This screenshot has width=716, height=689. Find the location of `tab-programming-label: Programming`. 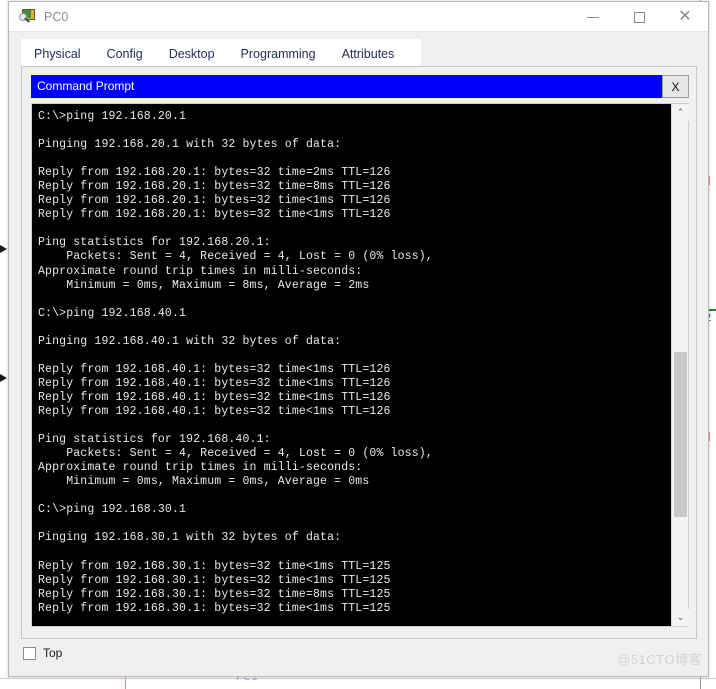

tab-programming-label: Programming is located at coordinates (278, 53).